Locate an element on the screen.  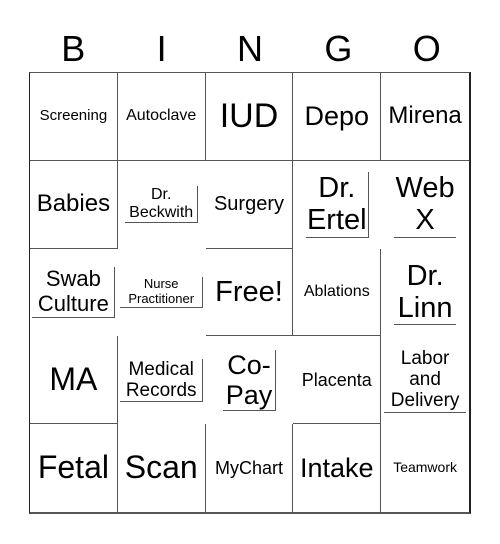
bingo-cell: Web X is located at coordinates (425, 205).